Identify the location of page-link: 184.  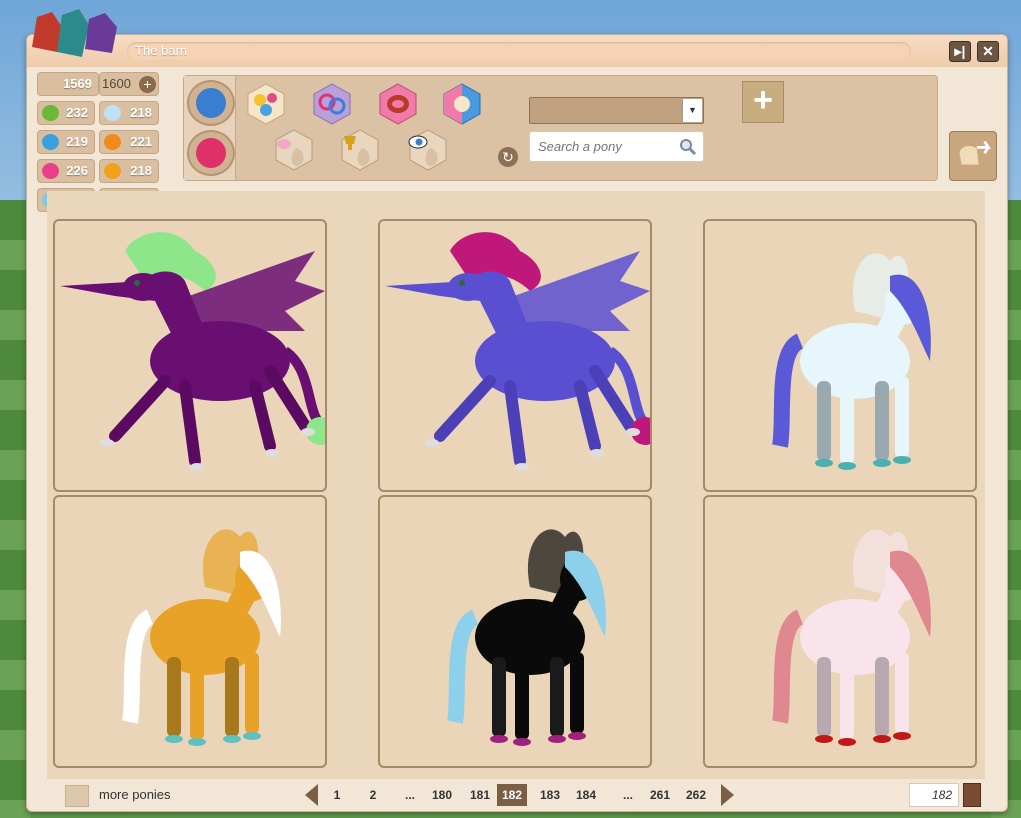
(586, 795).